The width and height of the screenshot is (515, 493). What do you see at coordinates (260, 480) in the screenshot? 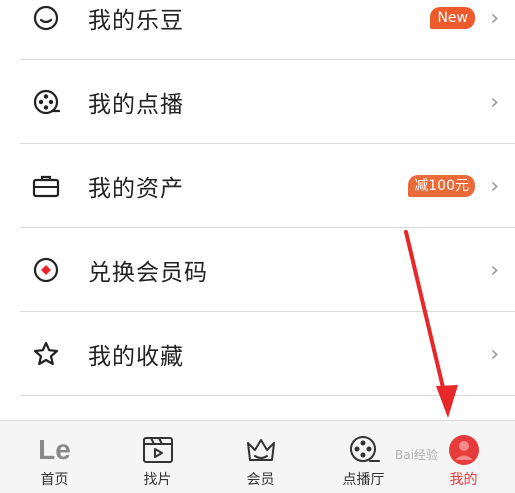
I see `tab-label: 会员` at bounding box center [260, 480].